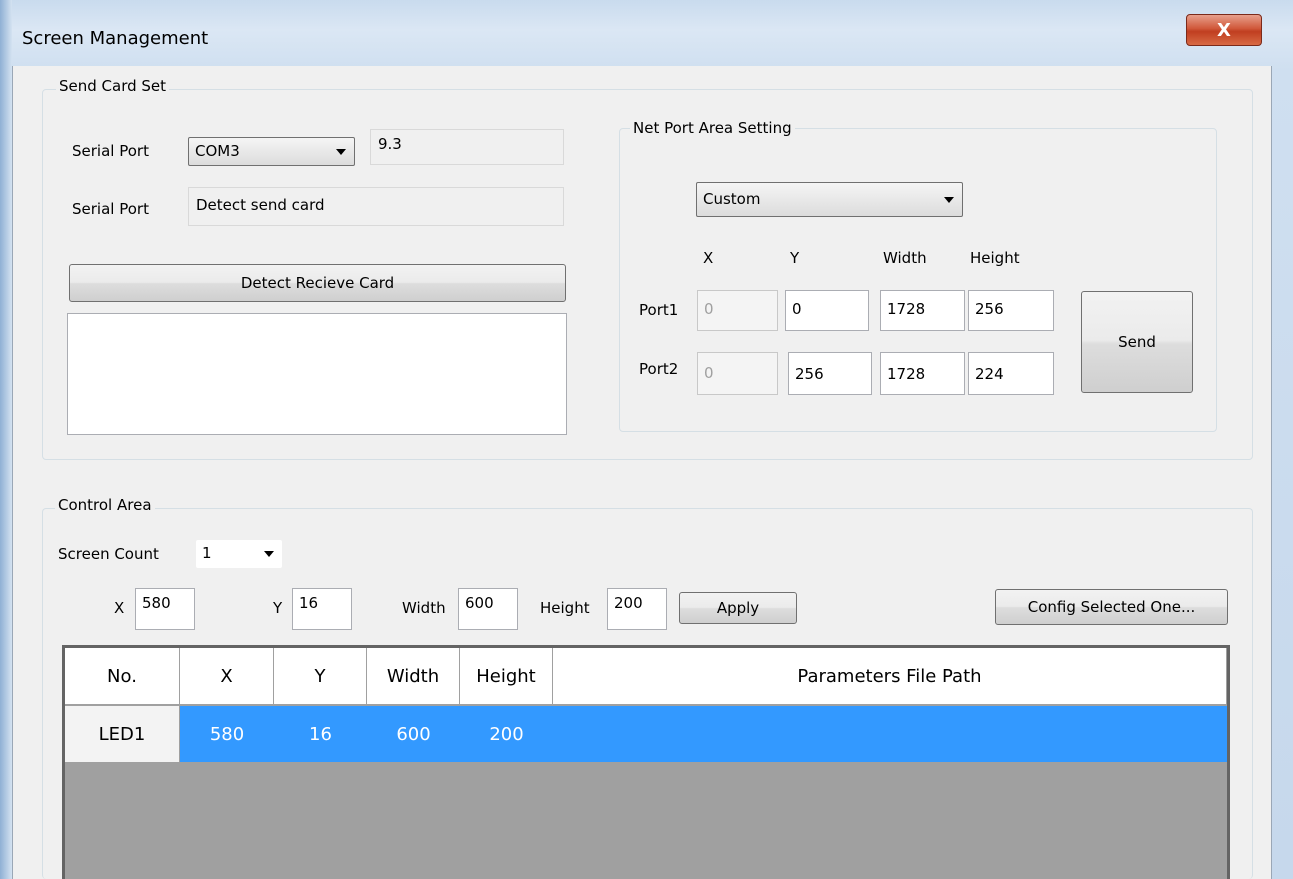 The height and width of the screenshot is (879, 1293). What do you see at coordinates (317, 374) in the screenshot?
I see `receive-card-result-box` at bounding box center [317, 374].